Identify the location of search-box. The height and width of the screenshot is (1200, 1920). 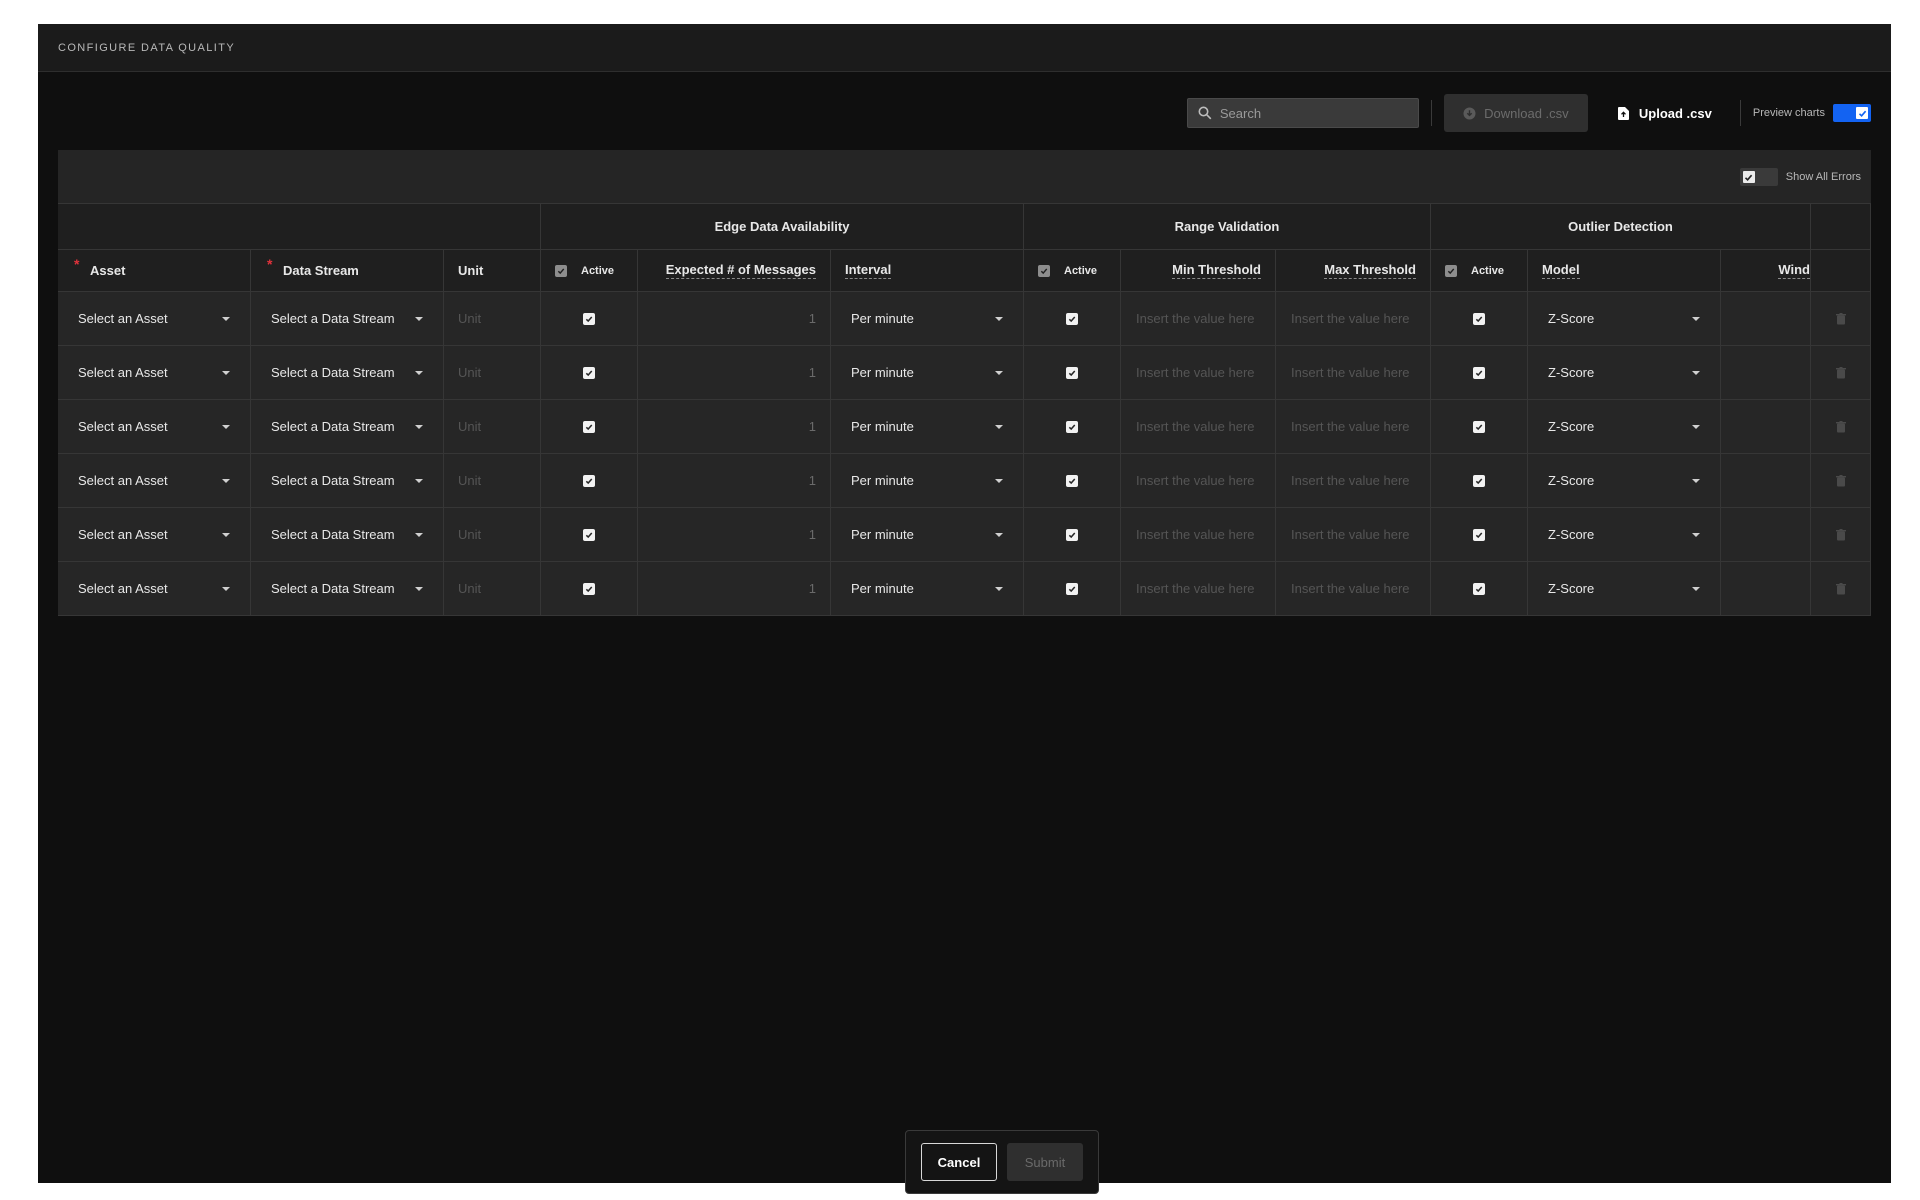
(1302, 113).